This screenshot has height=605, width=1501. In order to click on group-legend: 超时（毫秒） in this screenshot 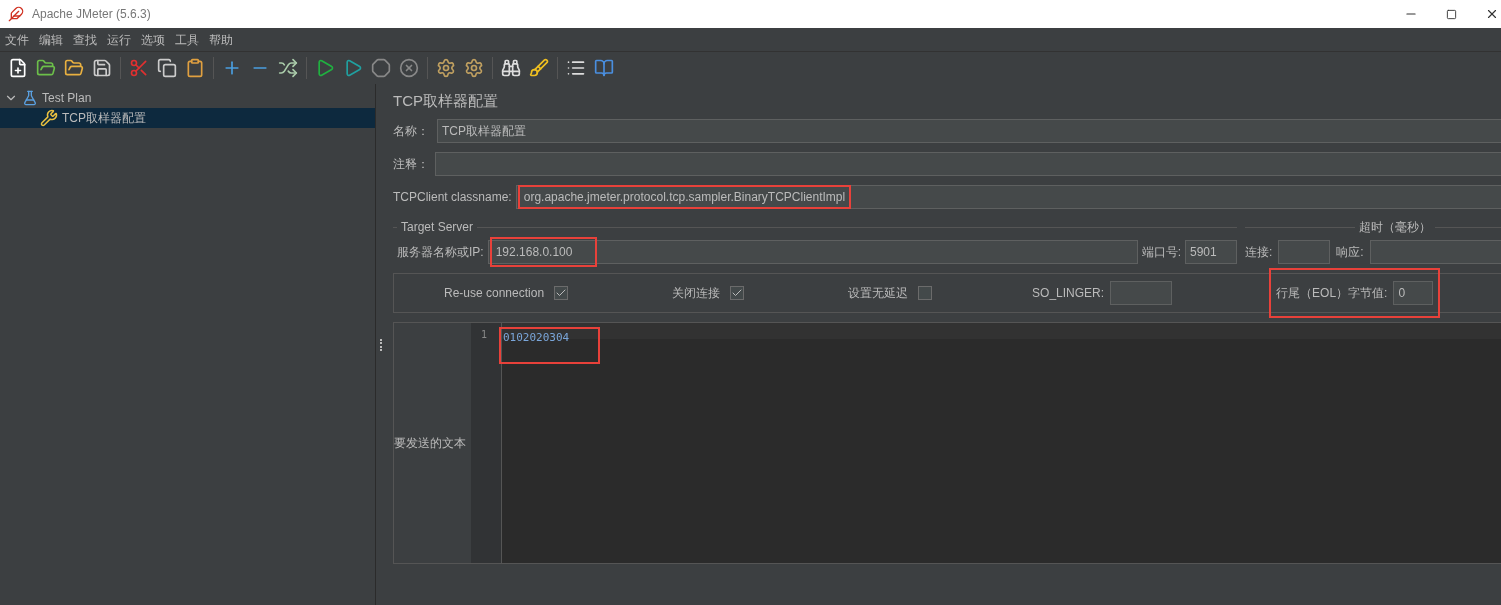, I will do `click(1395, 227)`.